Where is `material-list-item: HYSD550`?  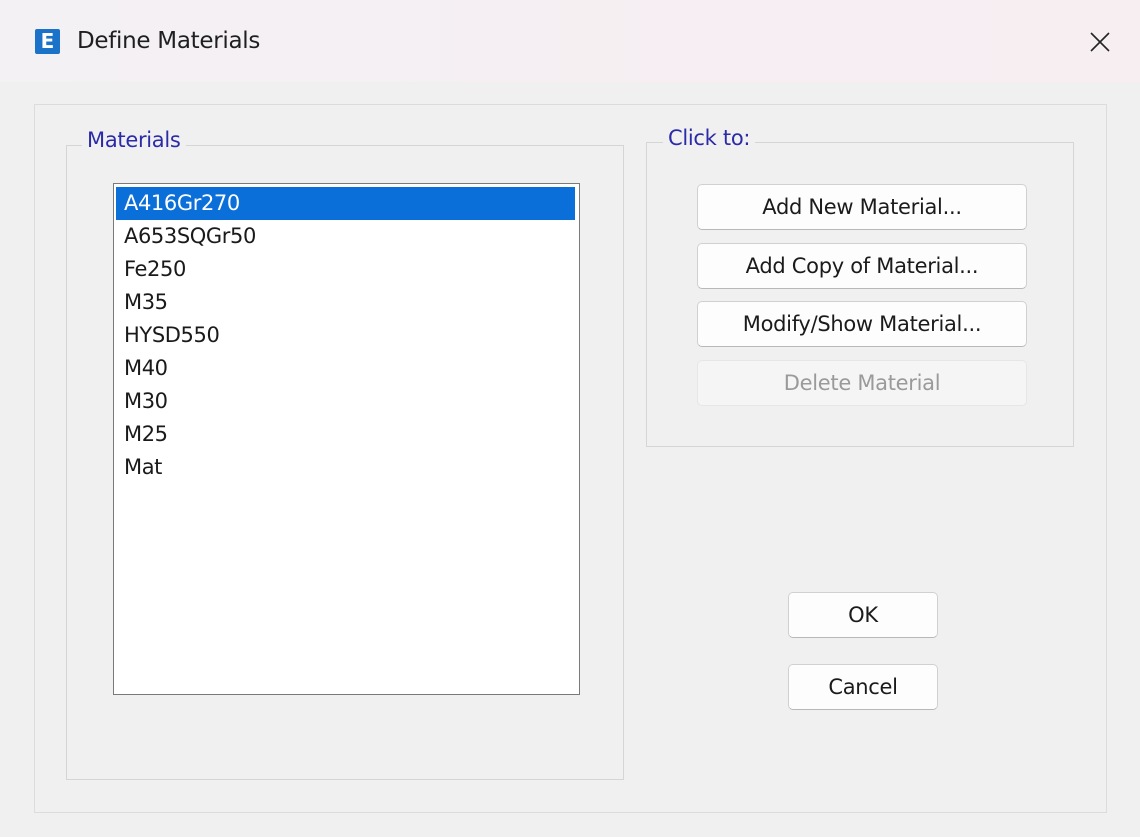 material-list-item: HYSD550 is located at coordinates (345, 335).